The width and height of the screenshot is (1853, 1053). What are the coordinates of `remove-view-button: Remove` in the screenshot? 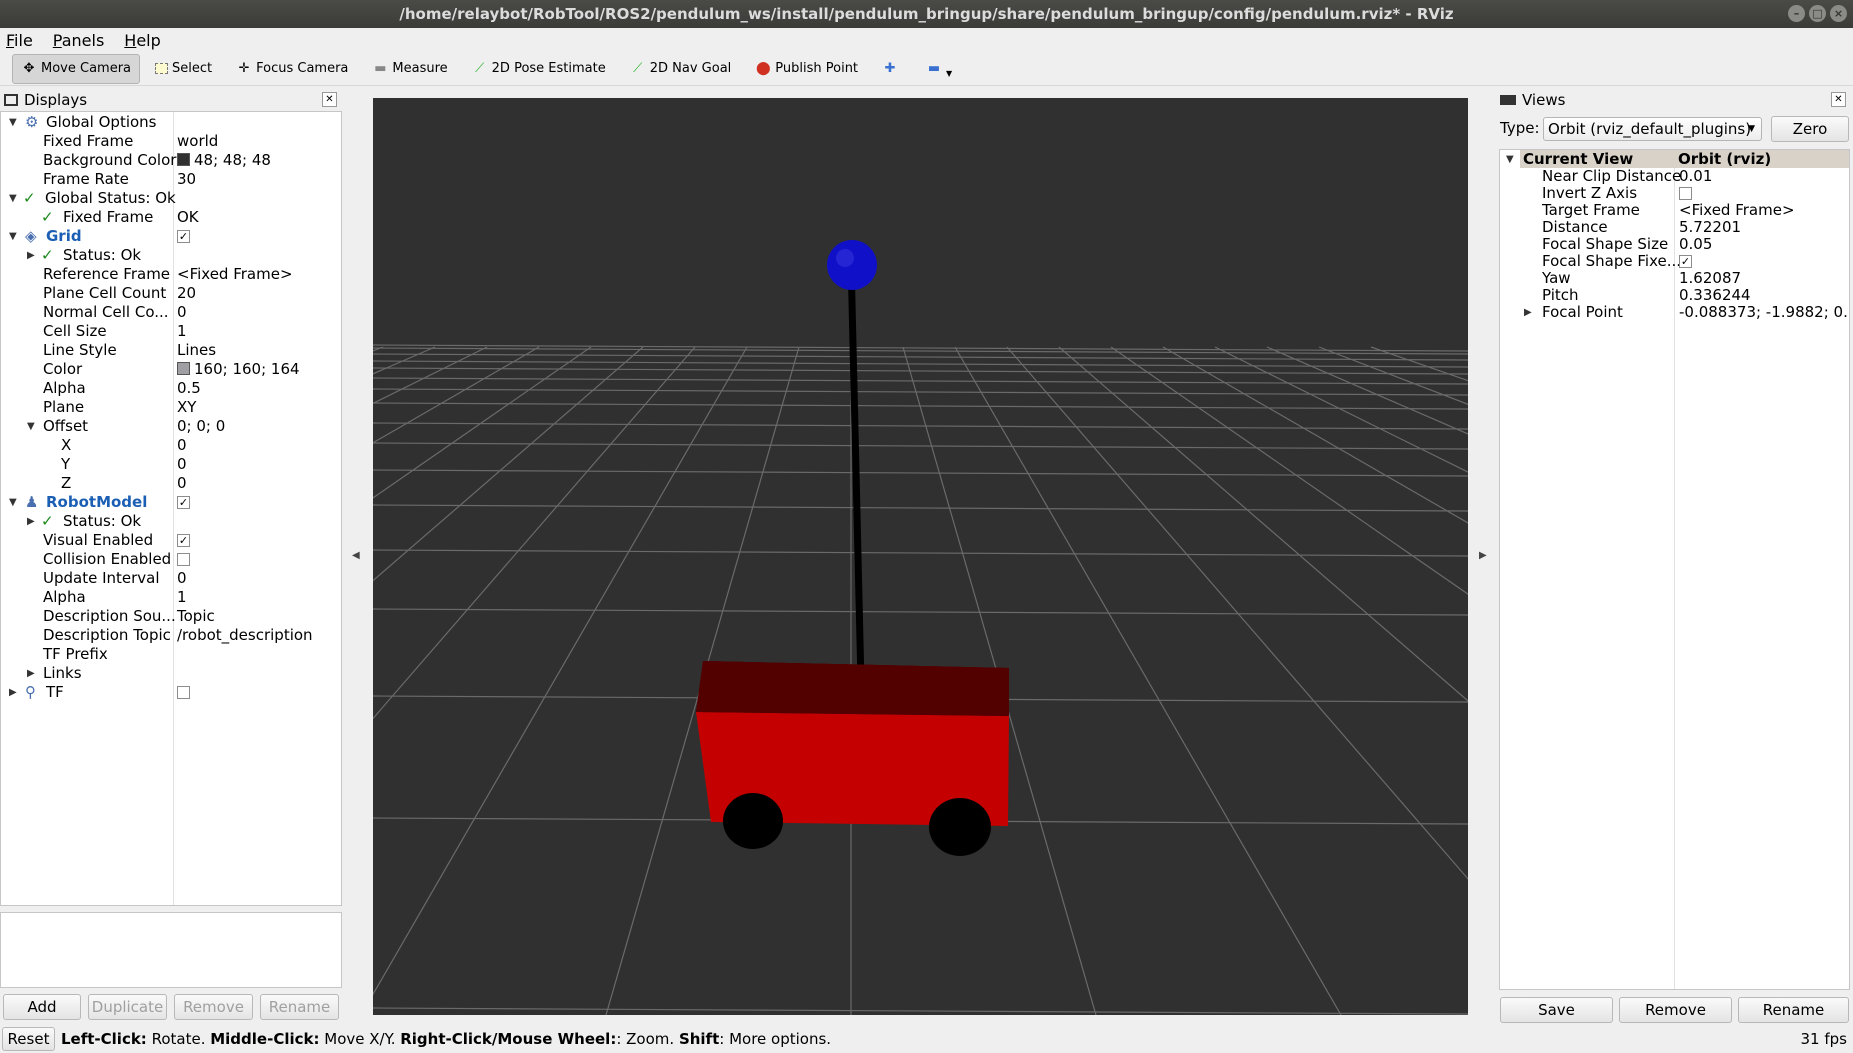 It's located at (1675, 1010).